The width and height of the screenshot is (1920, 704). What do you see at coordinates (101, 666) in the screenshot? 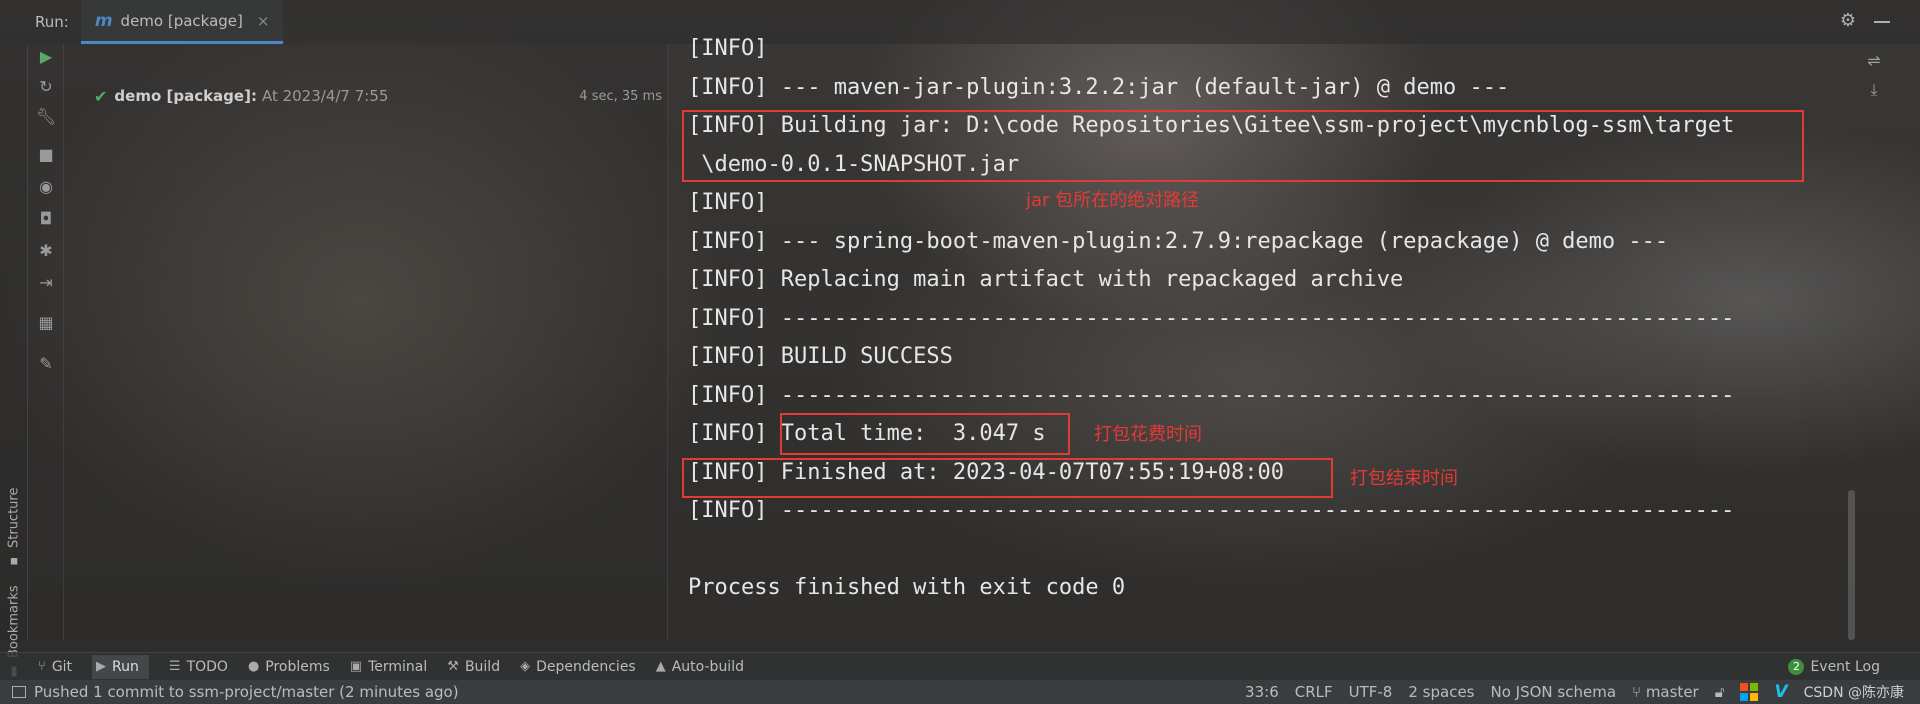
I see `play-icon: ▶` at bounding box center [101, 666].